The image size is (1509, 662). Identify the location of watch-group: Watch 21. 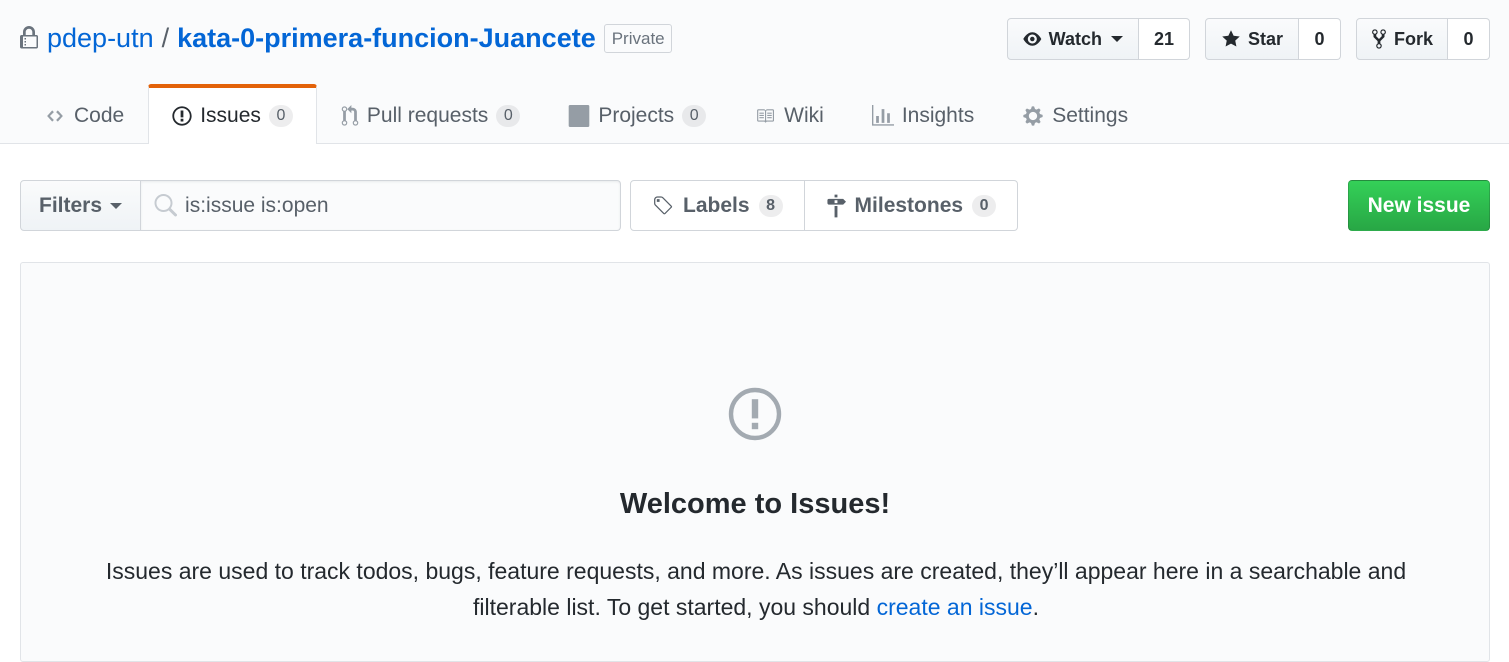
(1098, 39).